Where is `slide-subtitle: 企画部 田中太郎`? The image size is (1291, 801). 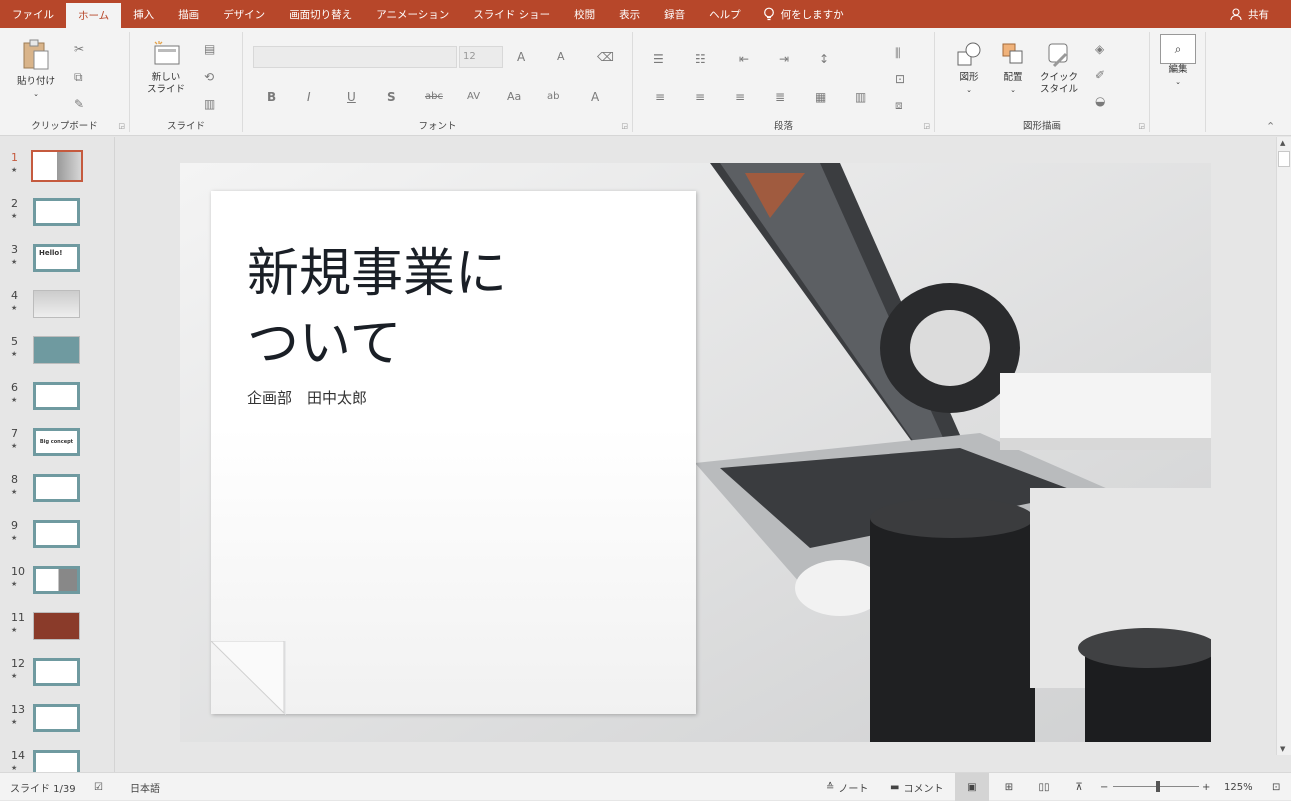
slide-subtitle: 企画部 田中太郎 is located at coordinates (307, 397).